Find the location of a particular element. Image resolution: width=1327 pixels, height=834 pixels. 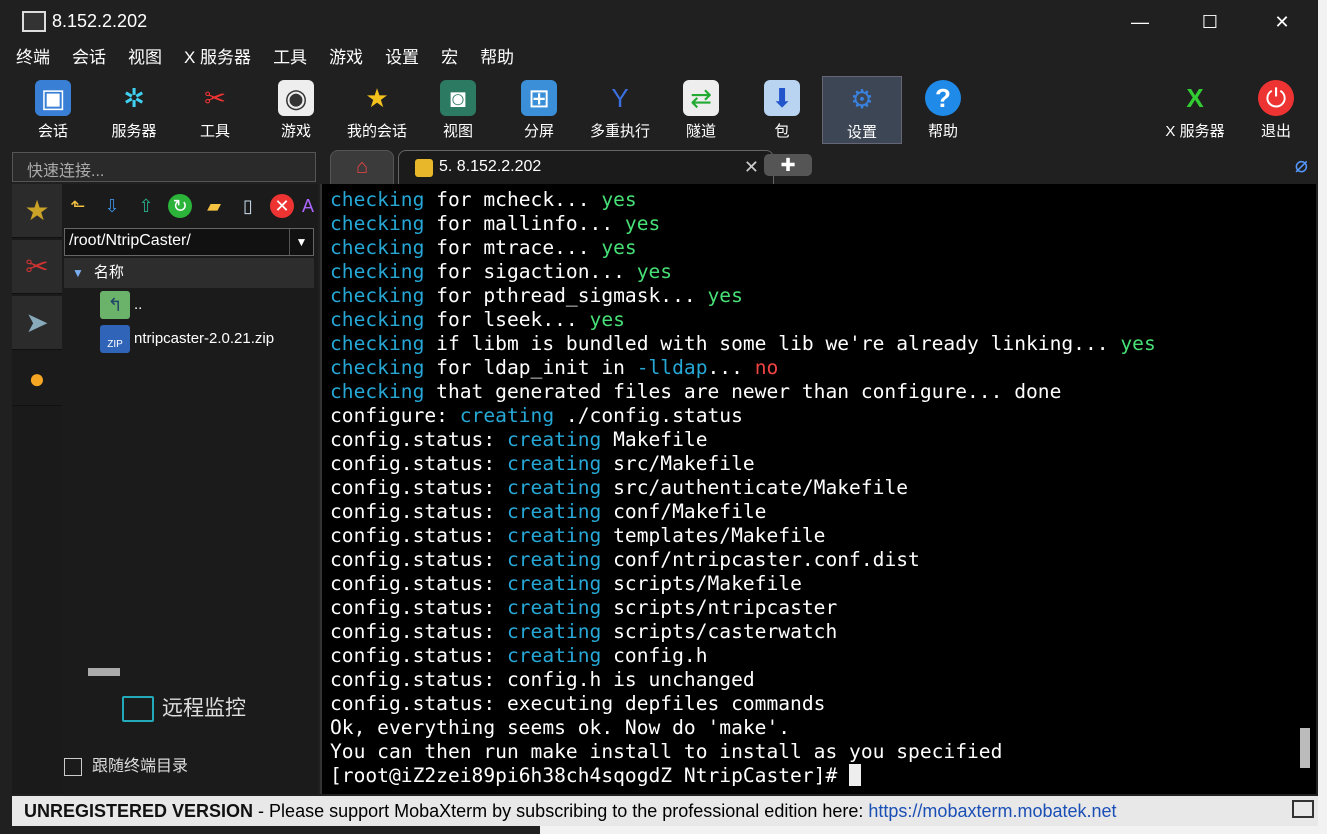

games-button: ◉ 游戏 is located at coordinates (296, 110).